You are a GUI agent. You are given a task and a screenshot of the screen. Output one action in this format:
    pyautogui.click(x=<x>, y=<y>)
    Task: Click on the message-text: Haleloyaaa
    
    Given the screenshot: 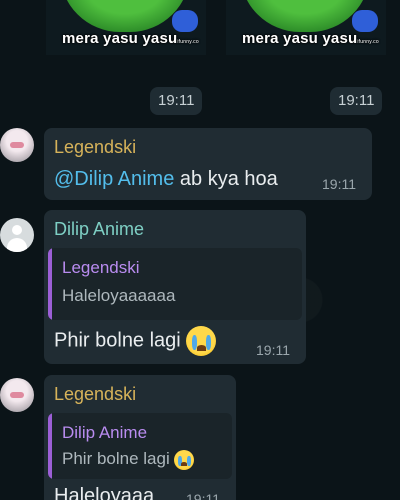 What is the action you would take?
    pyautogui.click(x=104, y=492)
    